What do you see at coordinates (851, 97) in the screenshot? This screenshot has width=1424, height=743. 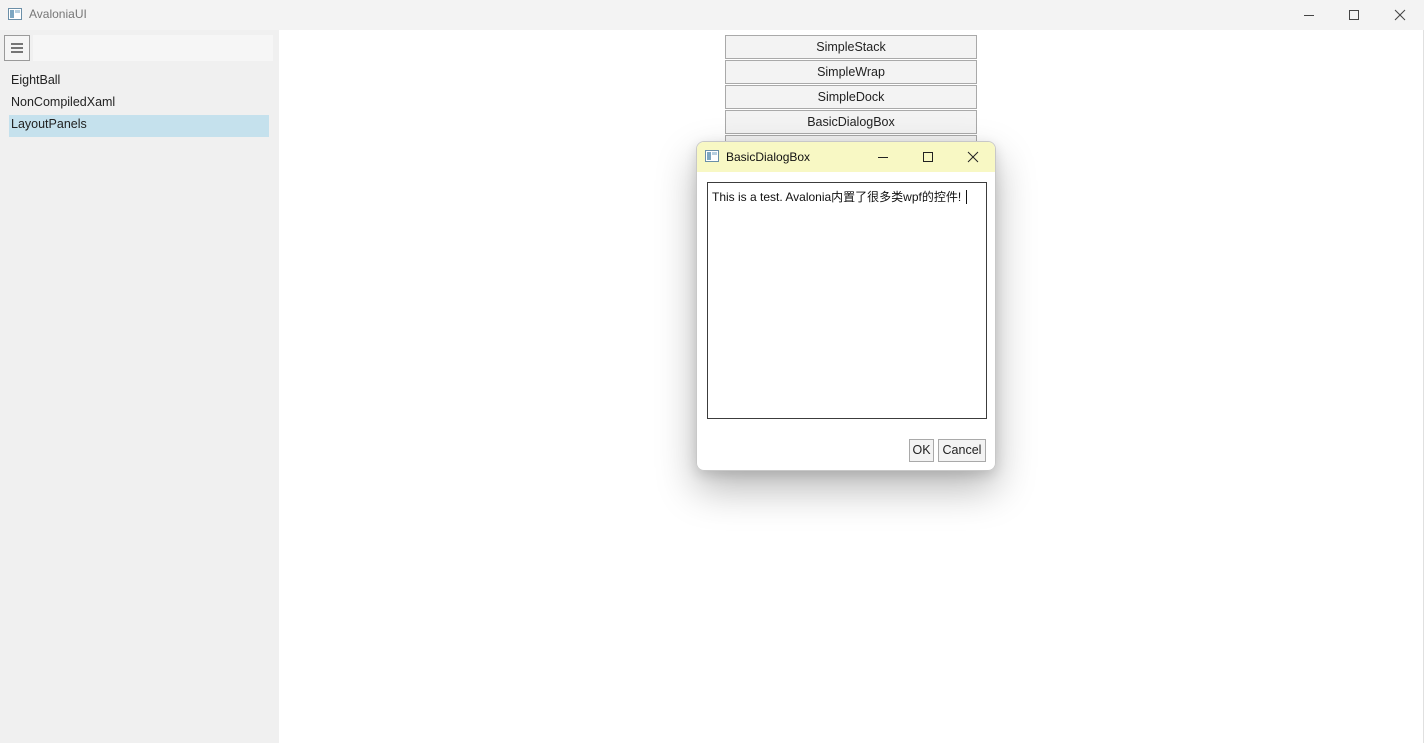 I see `simpledock-button: SimpleDock` at bounding box center [851, 97].